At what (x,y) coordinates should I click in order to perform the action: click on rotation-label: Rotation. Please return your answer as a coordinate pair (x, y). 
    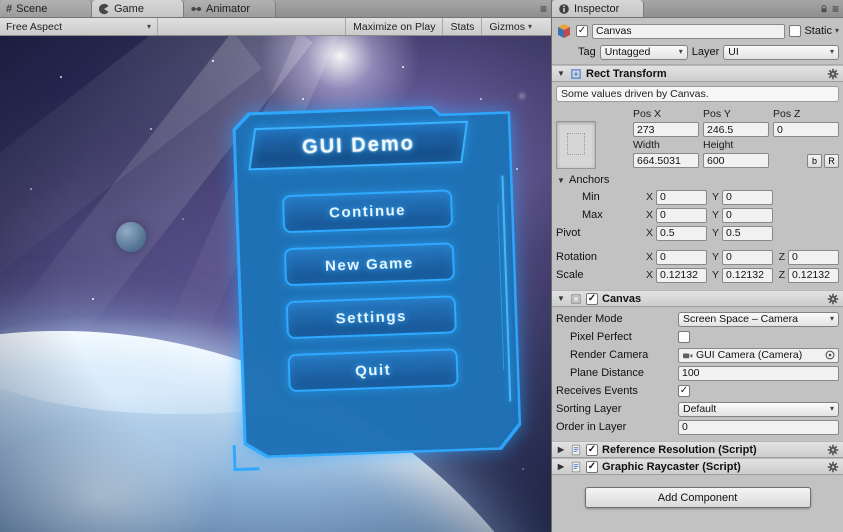
    Looking at the image, I should click on (576, 257).